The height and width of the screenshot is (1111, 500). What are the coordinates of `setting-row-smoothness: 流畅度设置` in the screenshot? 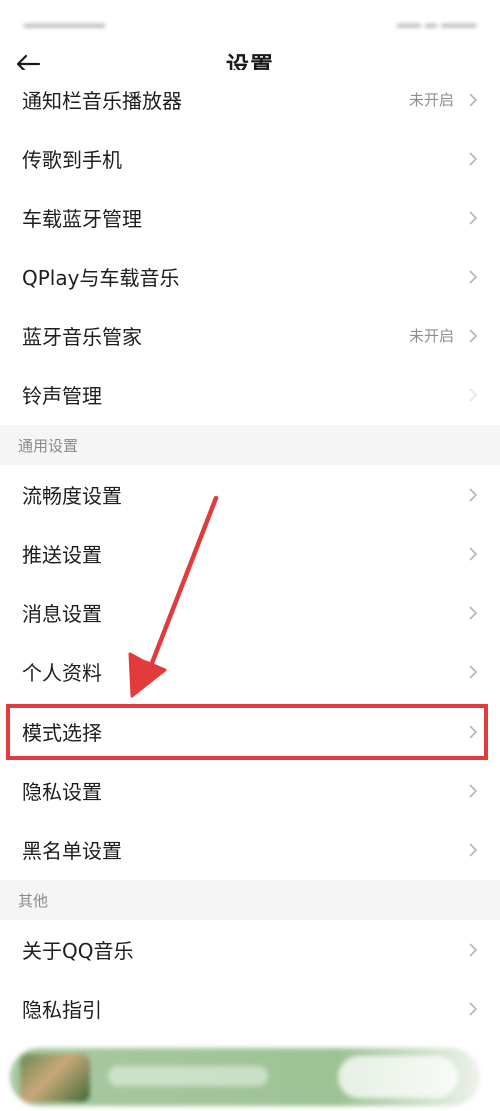 It's located at (250, 494).